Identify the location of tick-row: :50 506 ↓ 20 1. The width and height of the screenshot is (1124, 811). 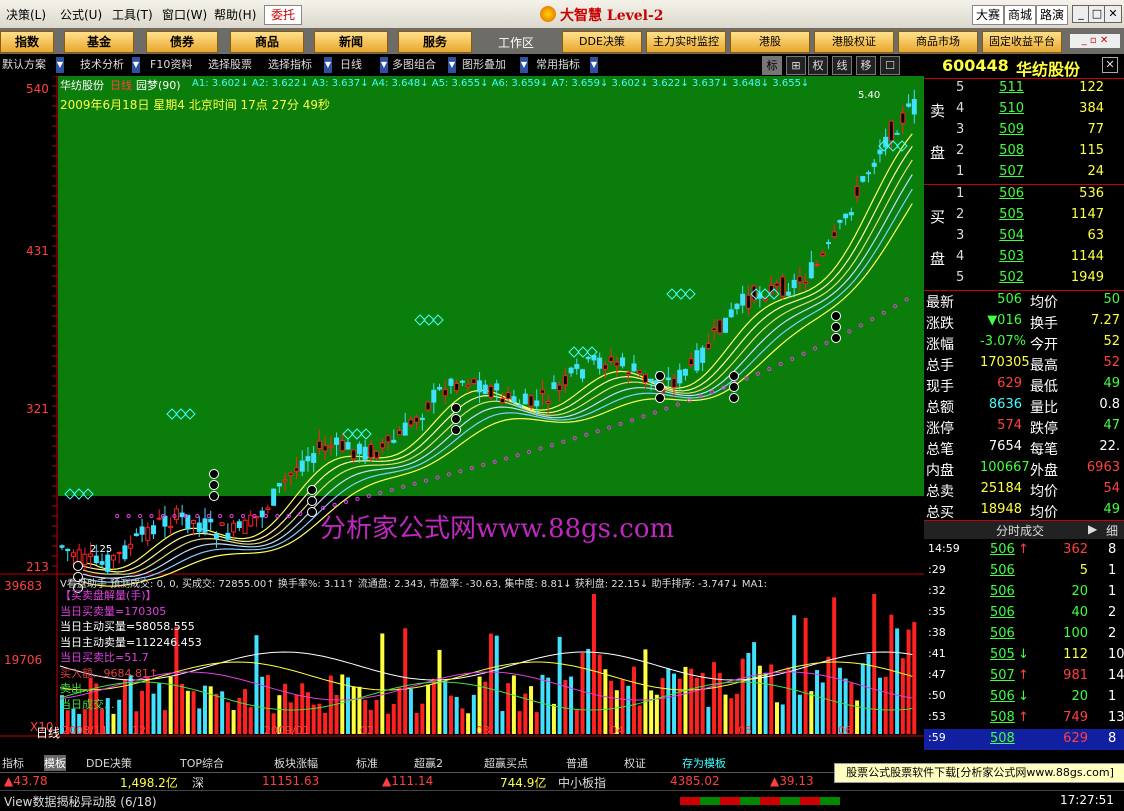
(1024, 697).